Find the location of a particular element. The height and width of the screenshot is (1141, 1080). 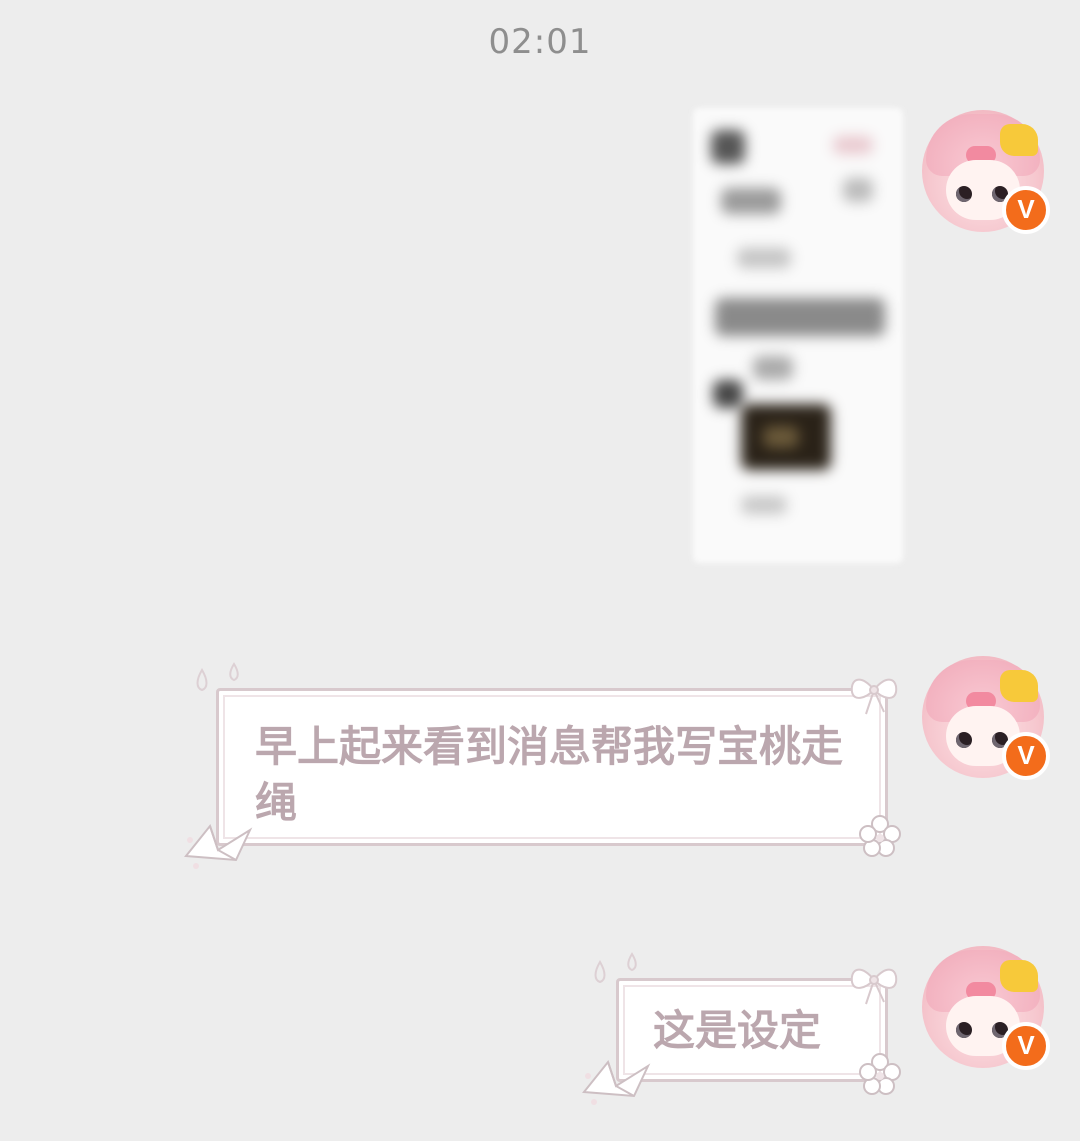

image-message is located at coordinates (798, 335).